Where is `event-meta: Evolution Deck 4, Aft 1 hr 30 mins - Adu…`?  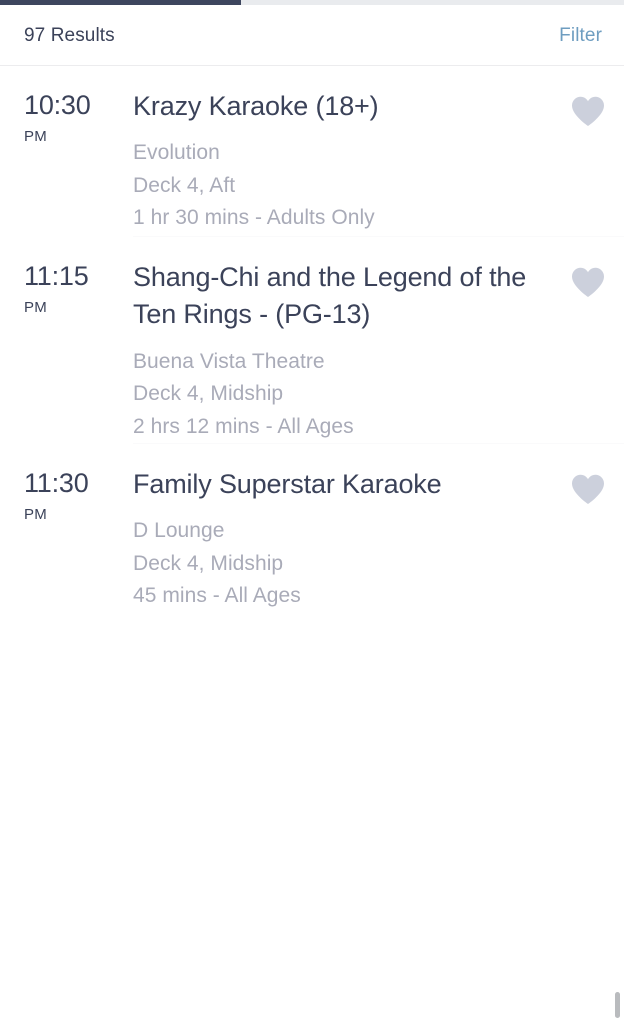 event-meta: Evolution Deck 4, Aft 1 hr 30 mins - Adu… is located at coordinates (335, 186).